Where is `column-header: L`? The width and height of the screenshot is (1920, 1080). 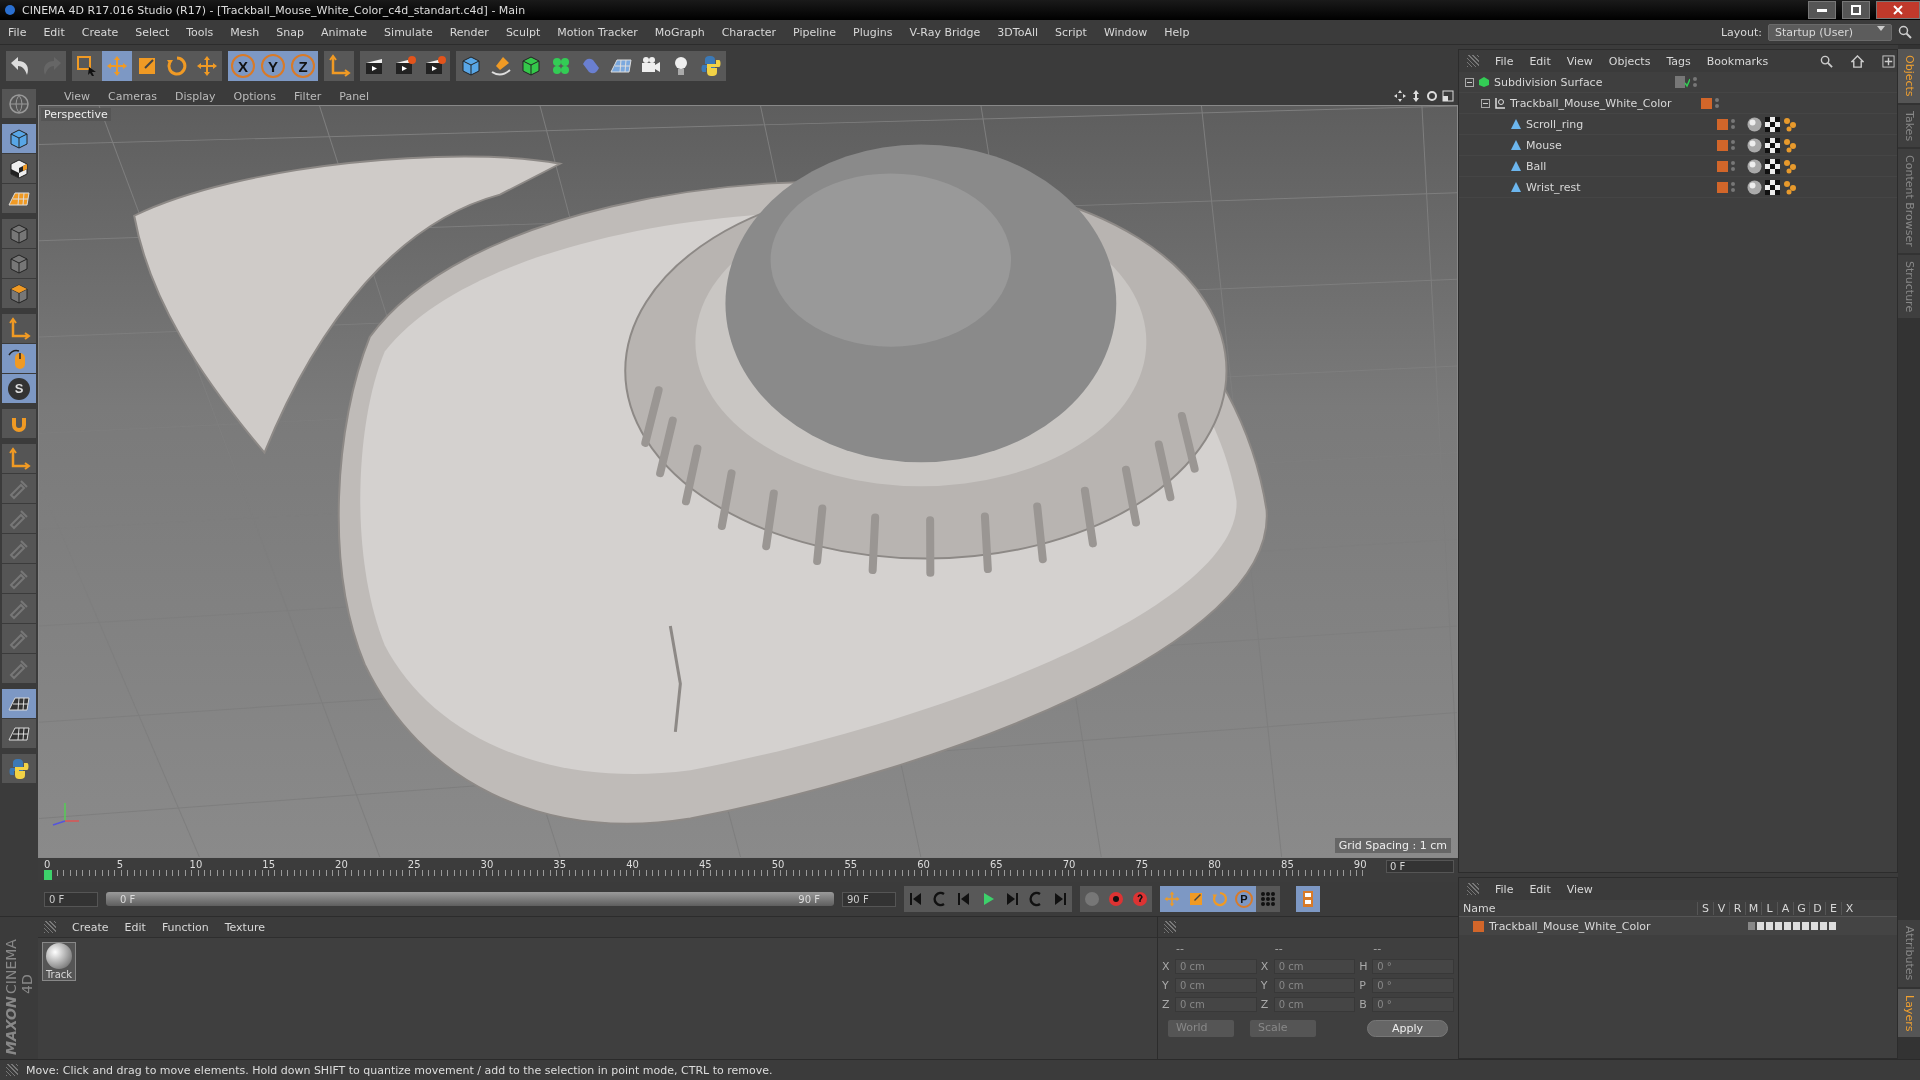
column-header: L is located at coordinates (1769, 908).